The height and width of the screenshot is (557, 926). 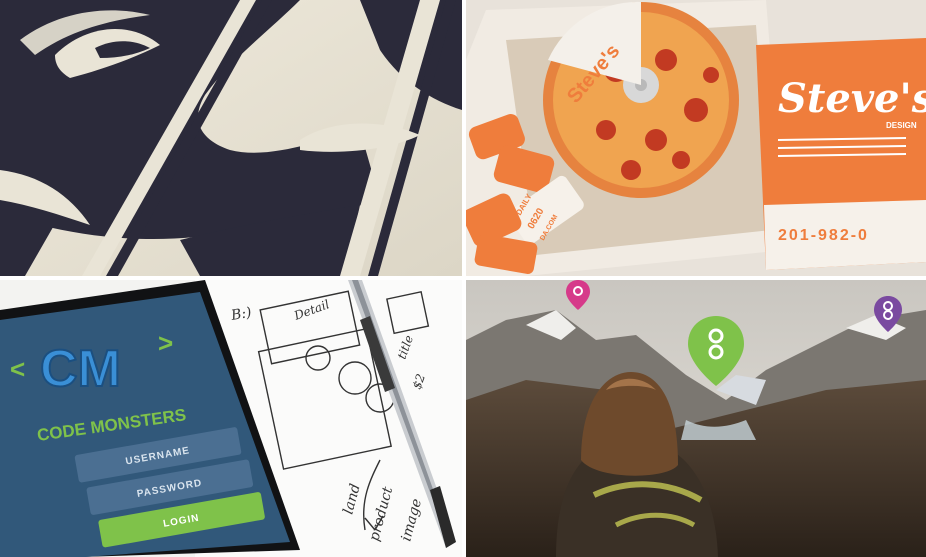 I want to click on card-design-text: DESIGN, so click(x=901, y=125).